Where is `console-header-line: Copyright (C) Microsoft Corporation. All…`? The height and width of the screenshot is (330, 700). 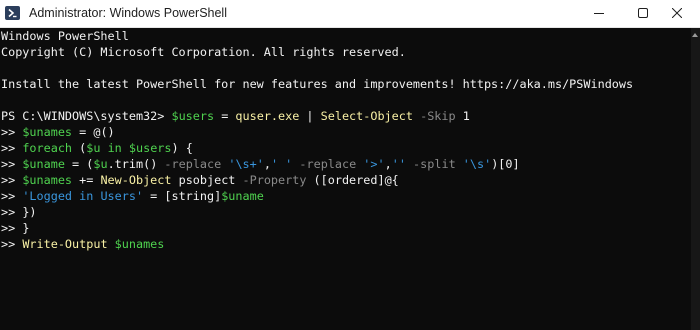 console-header-line: Copyright (C) Microsoft Corporation. All… is located at coordinates (203, 52).